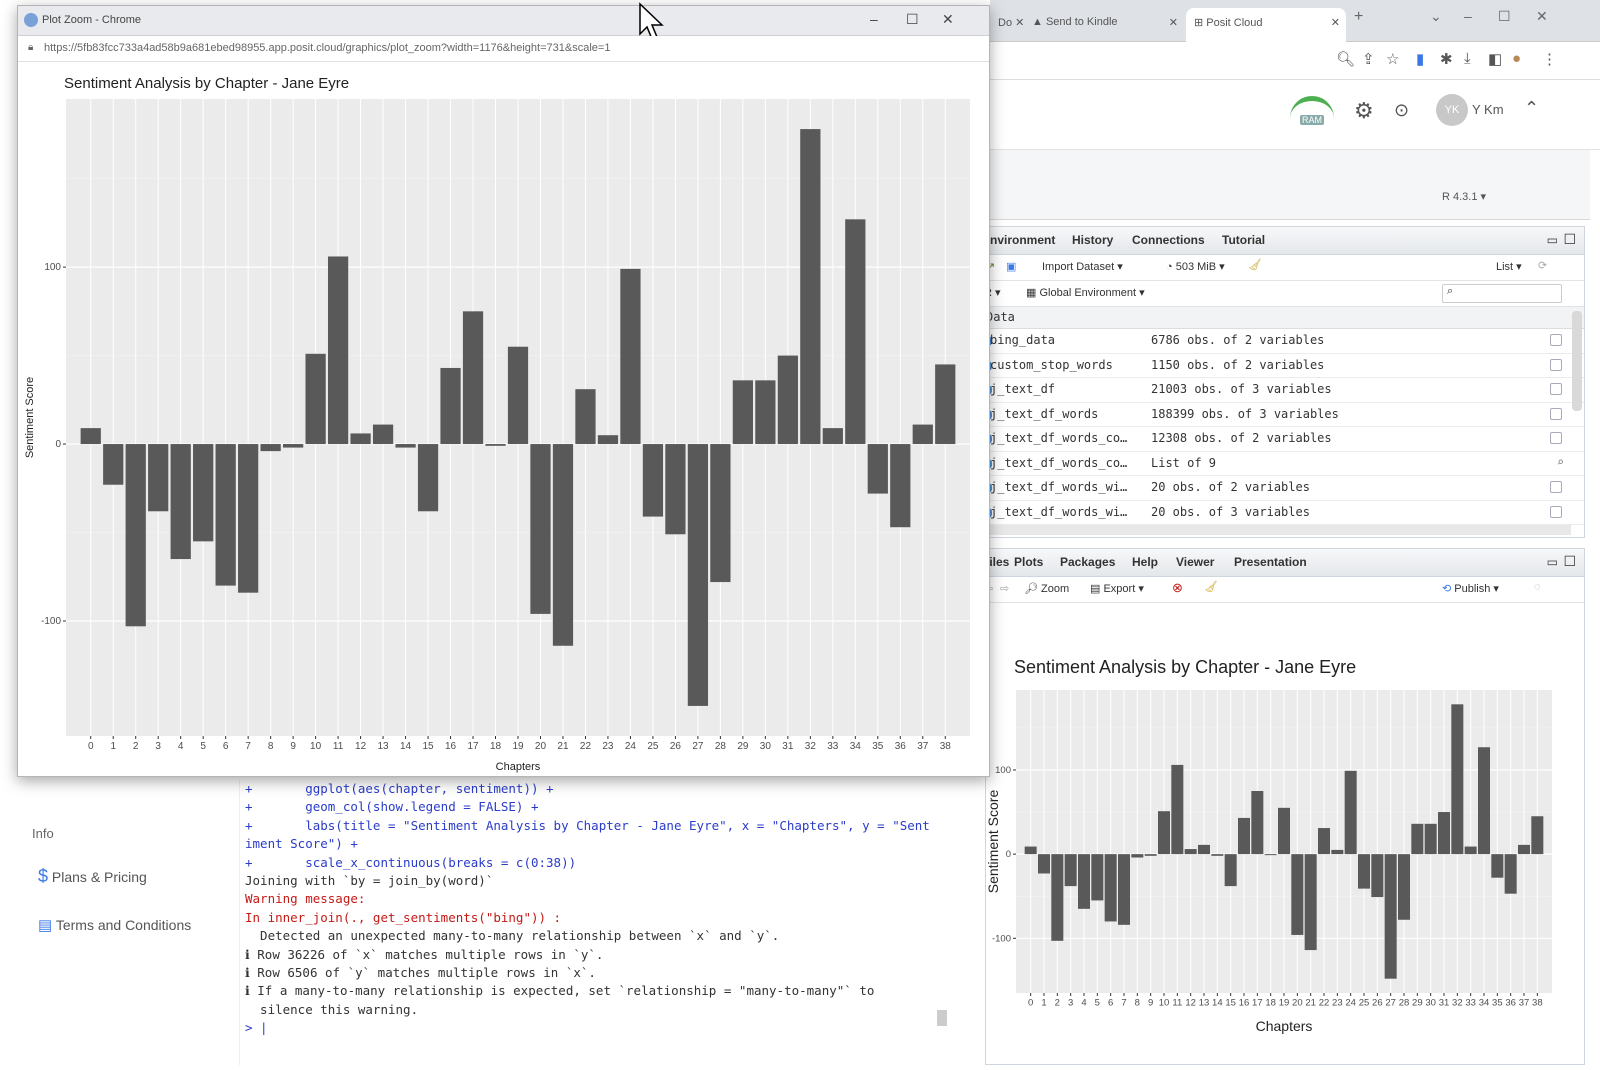  What do you see at coordinates (1368, 59) in the screenshot?
I see `share-icon: ⇪` at bounding box center [1368, 59].